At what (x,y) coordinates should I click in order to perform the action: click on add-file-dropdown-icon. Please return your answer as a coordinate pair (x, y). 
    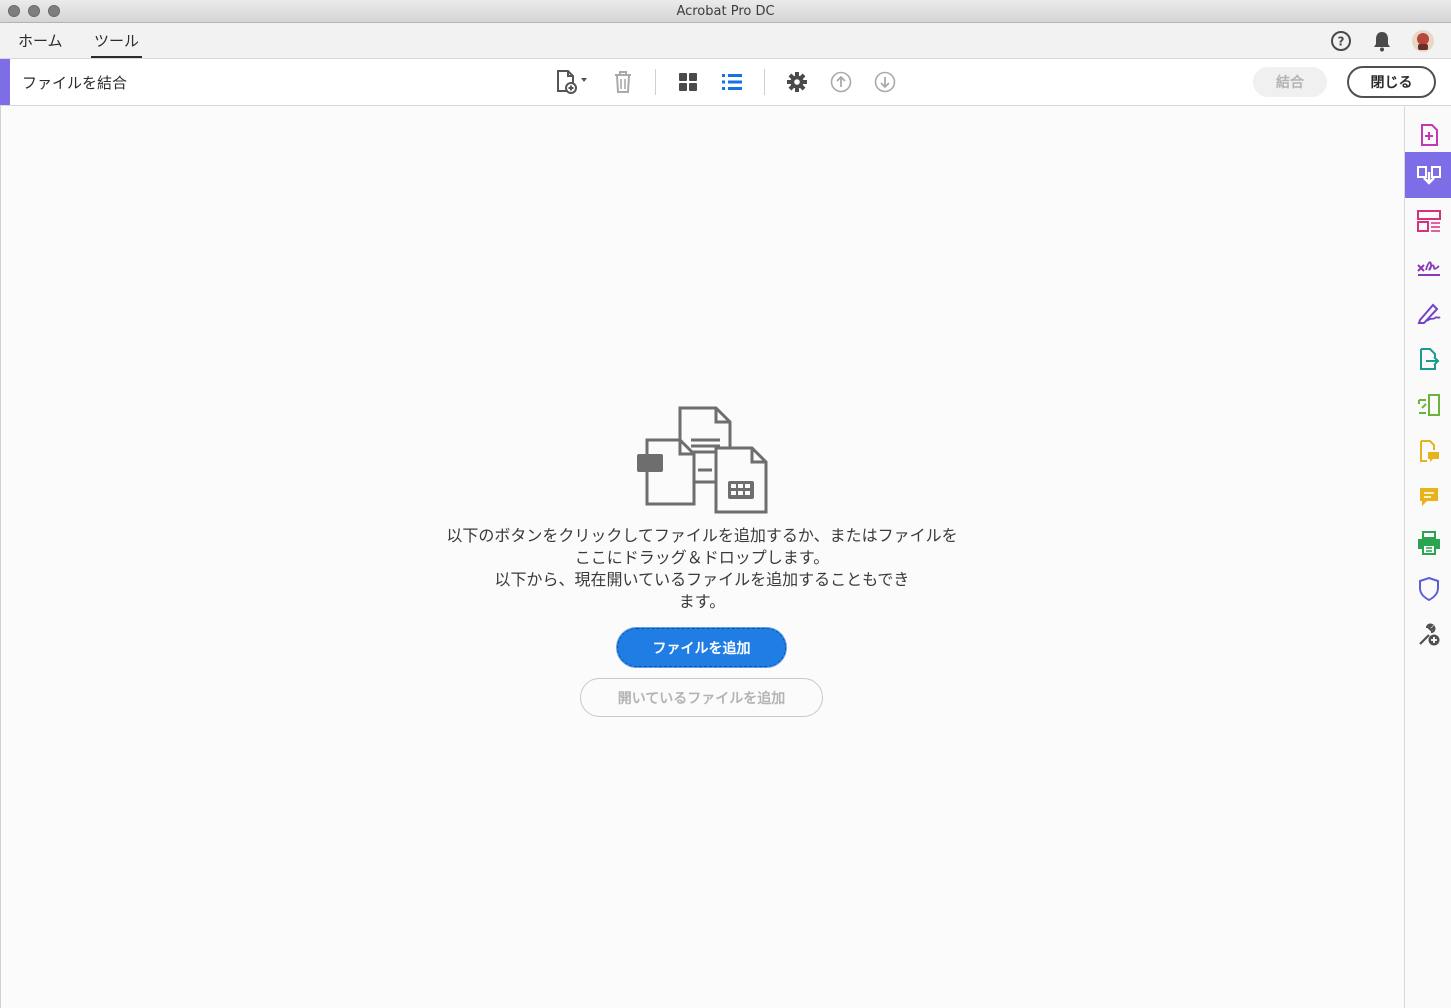
    Looking at the image, I should click on (572, 82).